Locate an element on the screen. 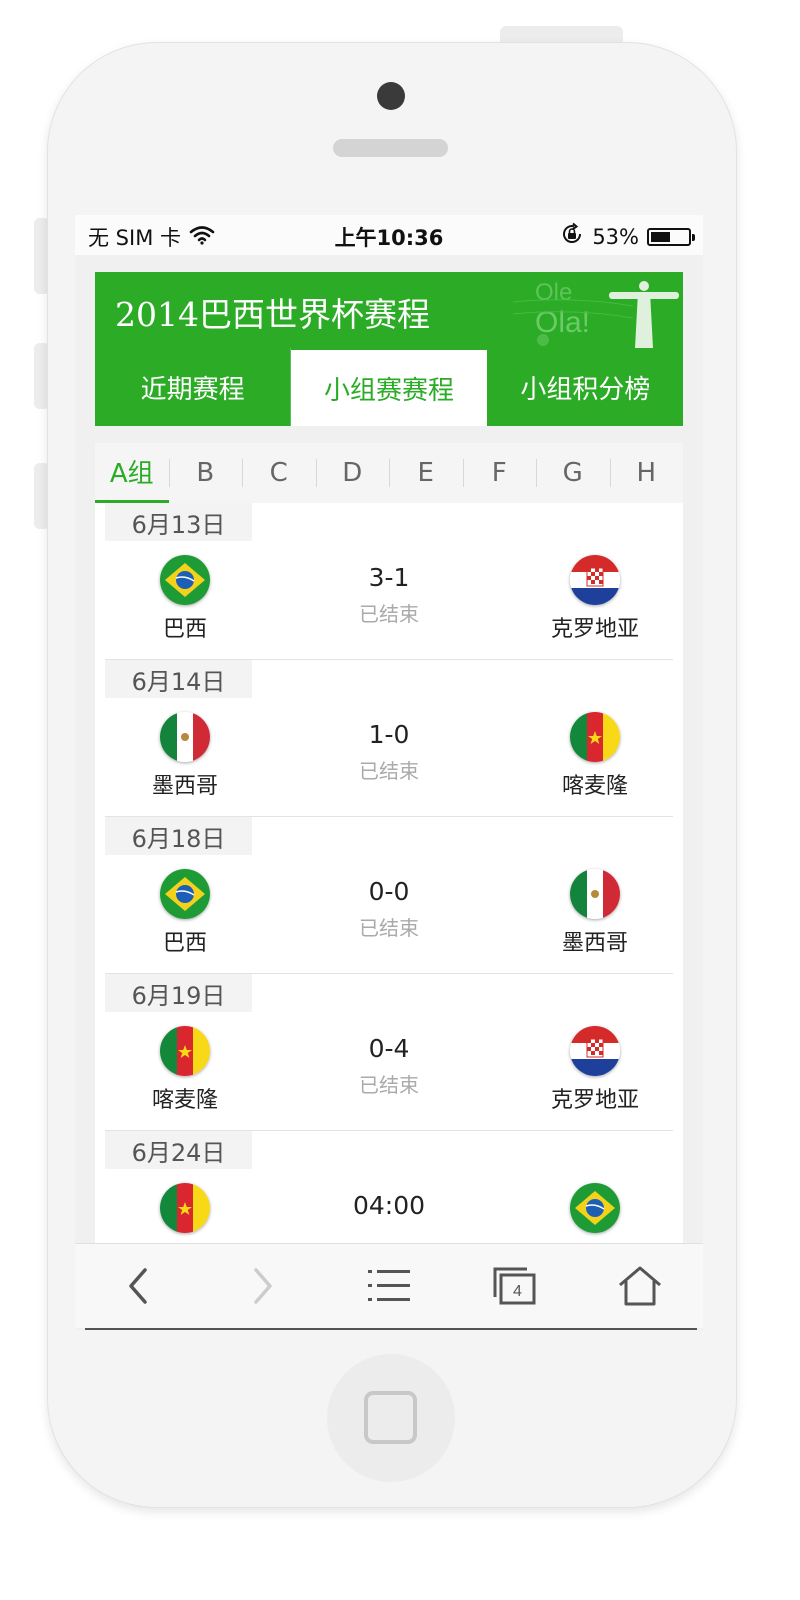 The image size is (800, 1600). group-tab-c: C is located at coordinates (279, 473).